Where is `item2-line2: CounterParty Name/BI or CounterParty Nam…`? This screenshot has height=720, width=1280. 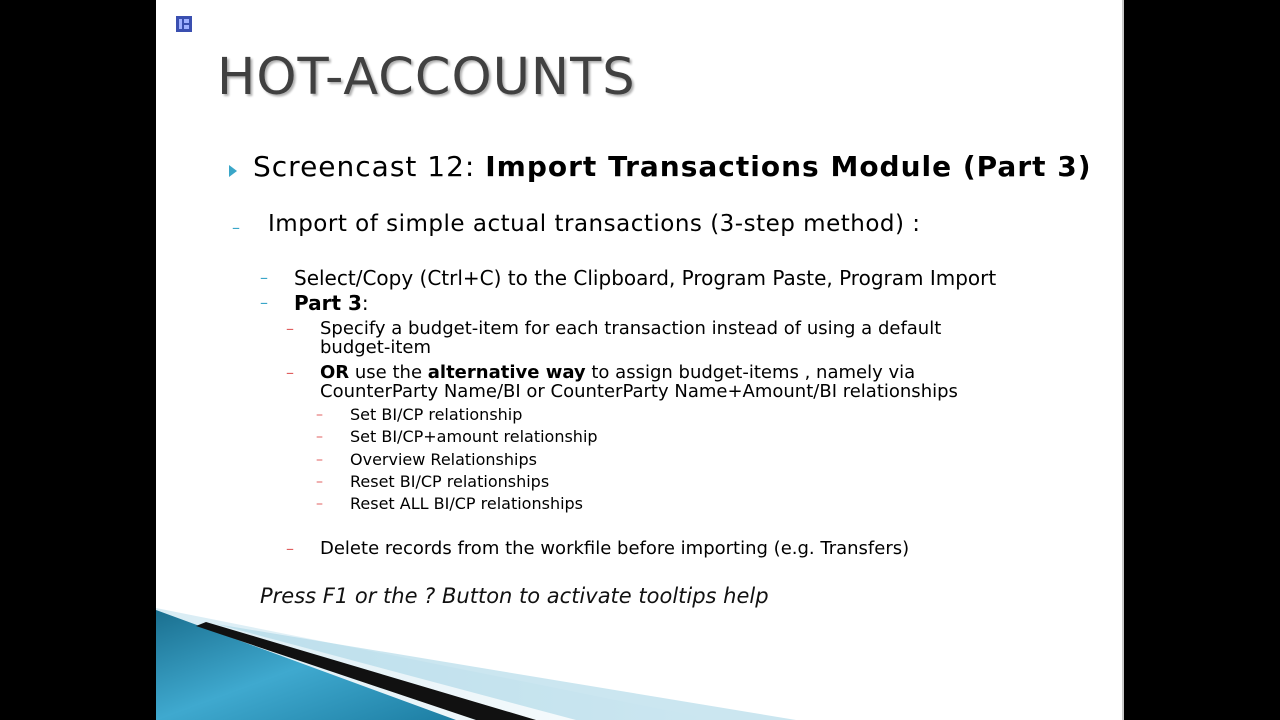
item2-line2: CounterParty Name/BI or CounterParty Nam… is located at coordinates (639, 391).